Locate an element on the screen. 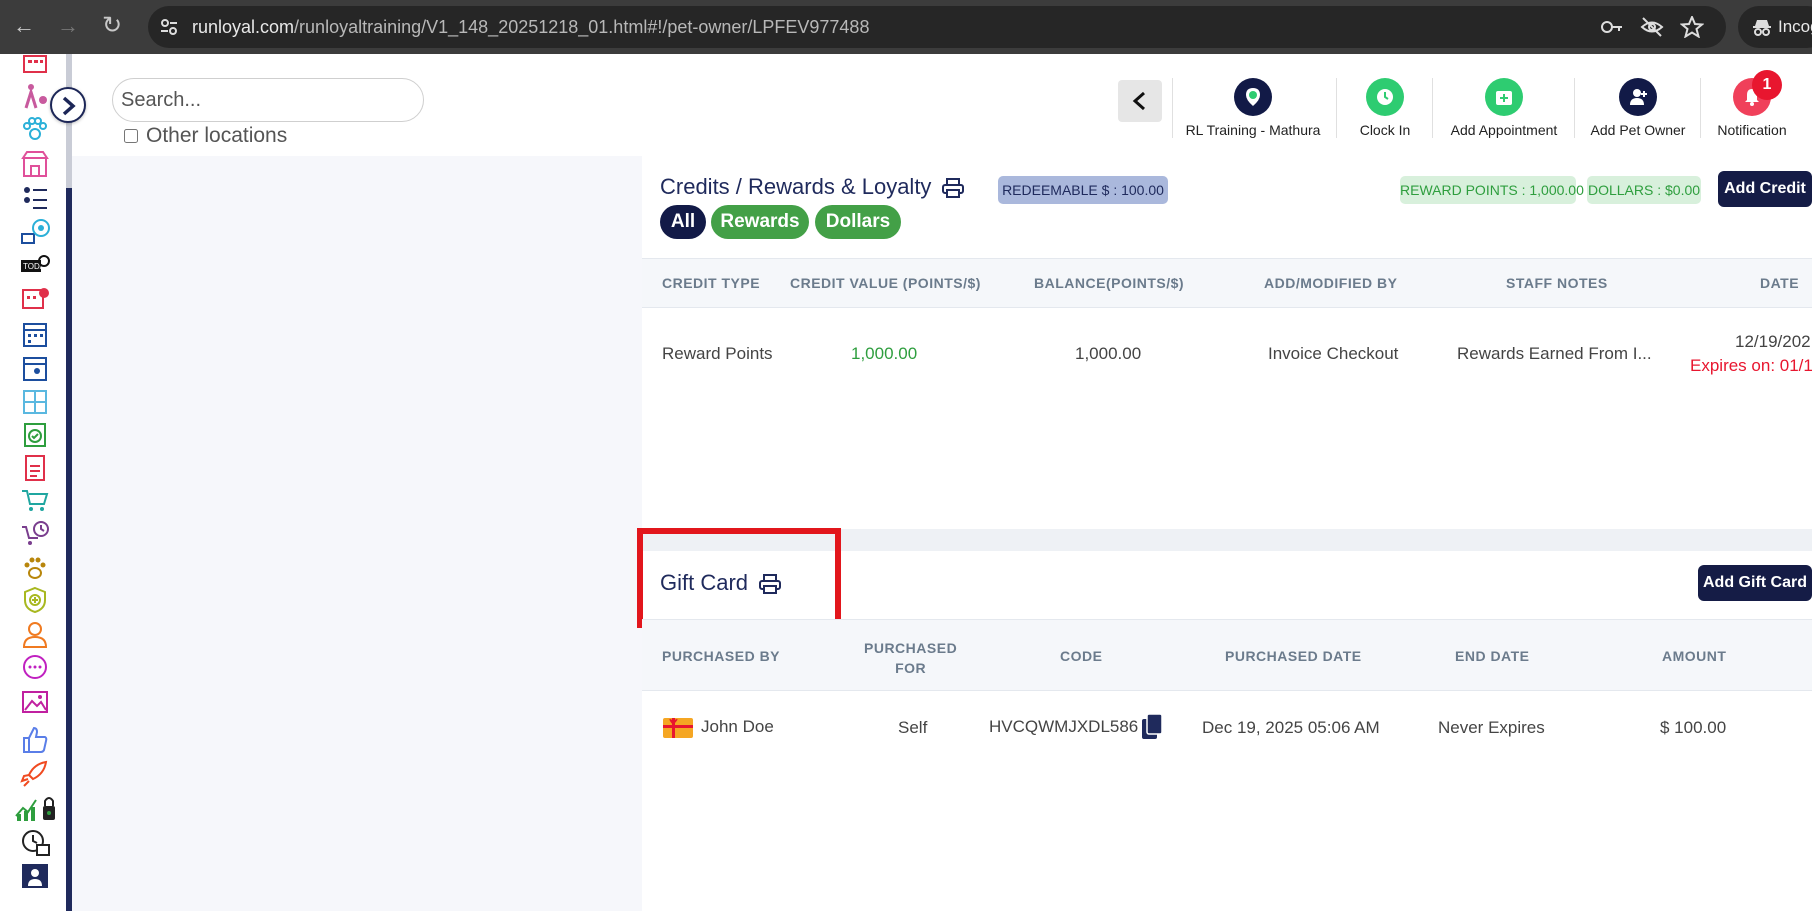 Image resolution: width=1812 pixels, height=911 pixels. other-locations-check is located at coordinates (131, 136).